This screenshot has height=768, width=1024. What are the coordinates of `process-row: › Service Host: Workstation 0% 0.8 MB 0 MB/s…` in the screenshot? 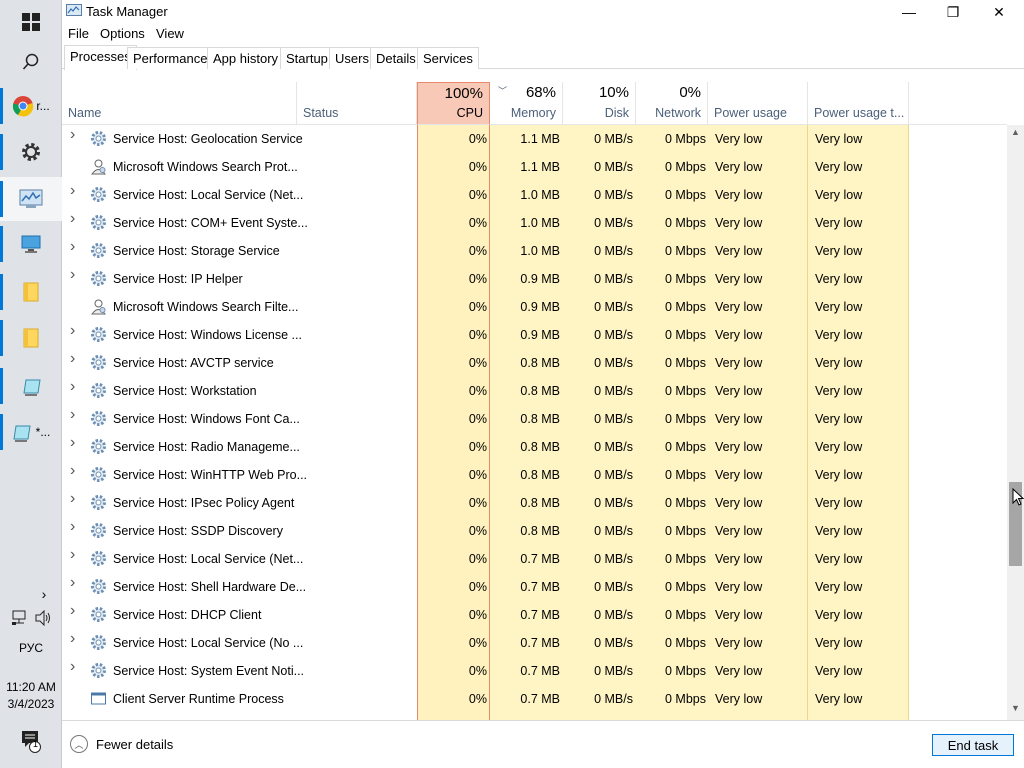 It's located at (534, 391).